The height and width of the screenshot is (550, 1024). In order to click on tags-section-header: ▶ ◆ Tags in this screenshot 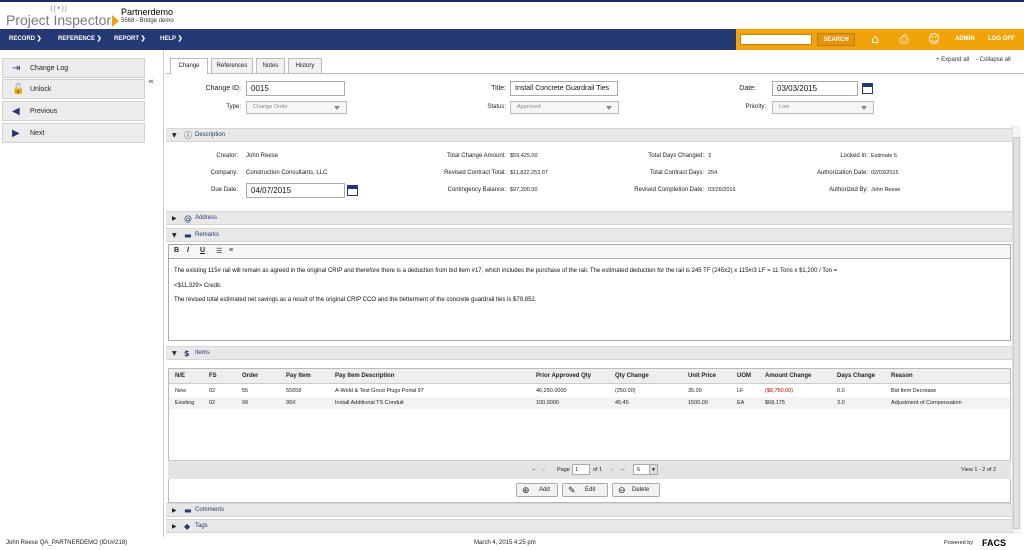, I will do `click(592, 526)`.